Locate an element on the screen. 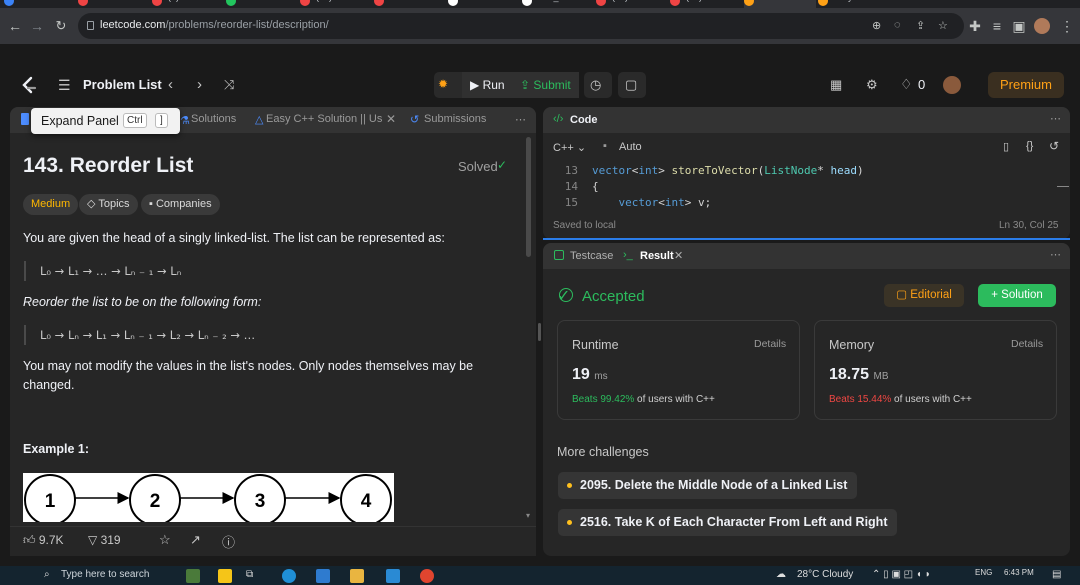  browser-tab: Coach ✕ is located at coordinates (114, 4).